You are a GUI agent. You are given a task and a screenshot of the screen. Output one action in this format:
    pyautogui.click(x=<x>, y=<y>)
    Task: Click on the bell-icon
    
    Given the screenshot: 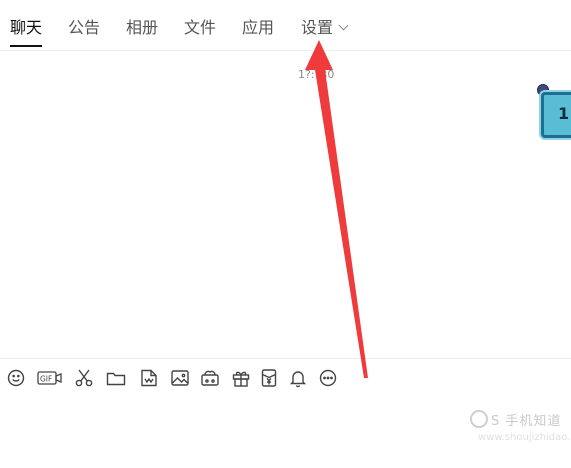 What is the action you would take?
    pyautogui.click(x=298, y=378)
    